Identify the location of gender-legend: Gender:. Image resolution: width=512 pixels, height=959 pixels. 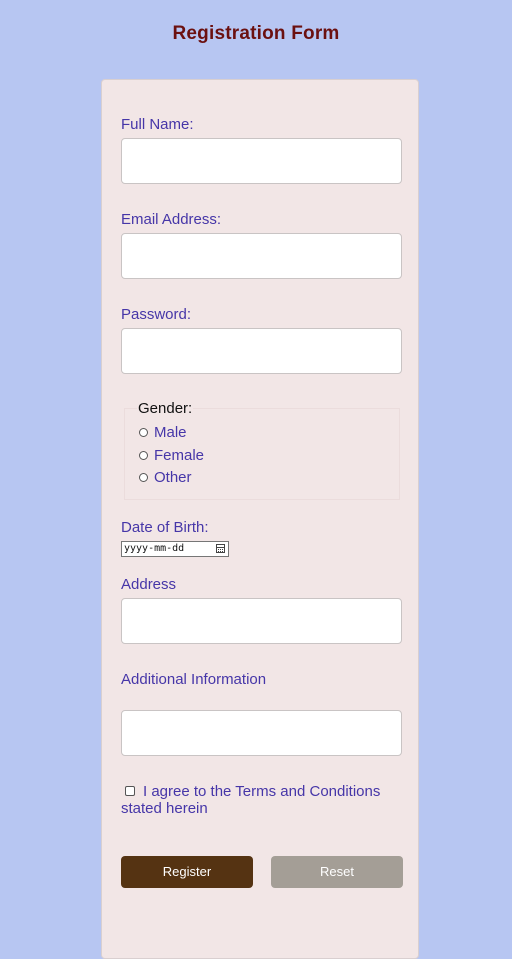
(165, 408).